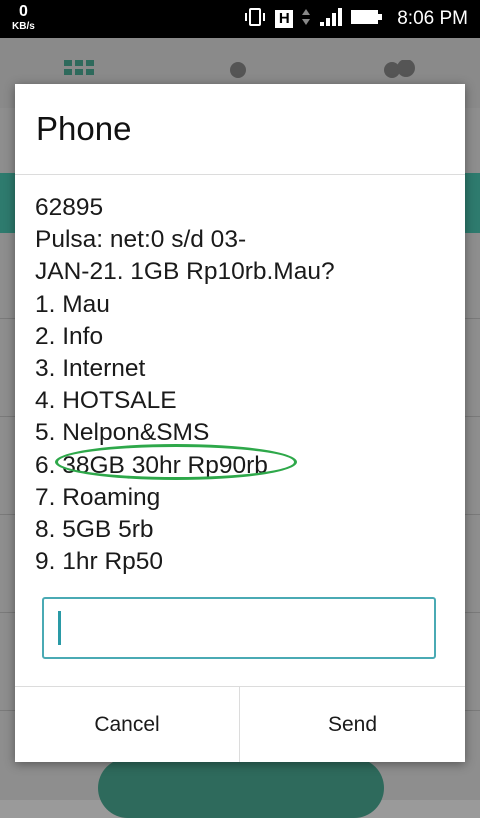  Describe the element at coordinates (239, 628) in the screenshot. I see `ussd-reply-input` at that location.